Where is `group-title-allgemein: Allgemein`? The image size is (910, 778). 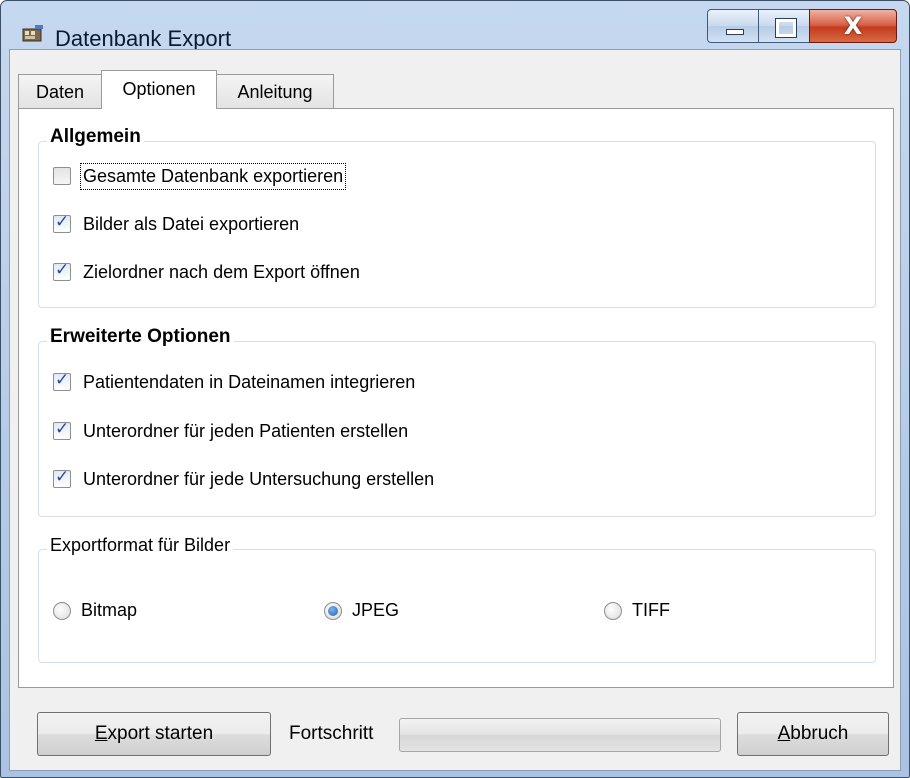
group-title-allgemein: Allgemein is located at coordinates (95, 137).